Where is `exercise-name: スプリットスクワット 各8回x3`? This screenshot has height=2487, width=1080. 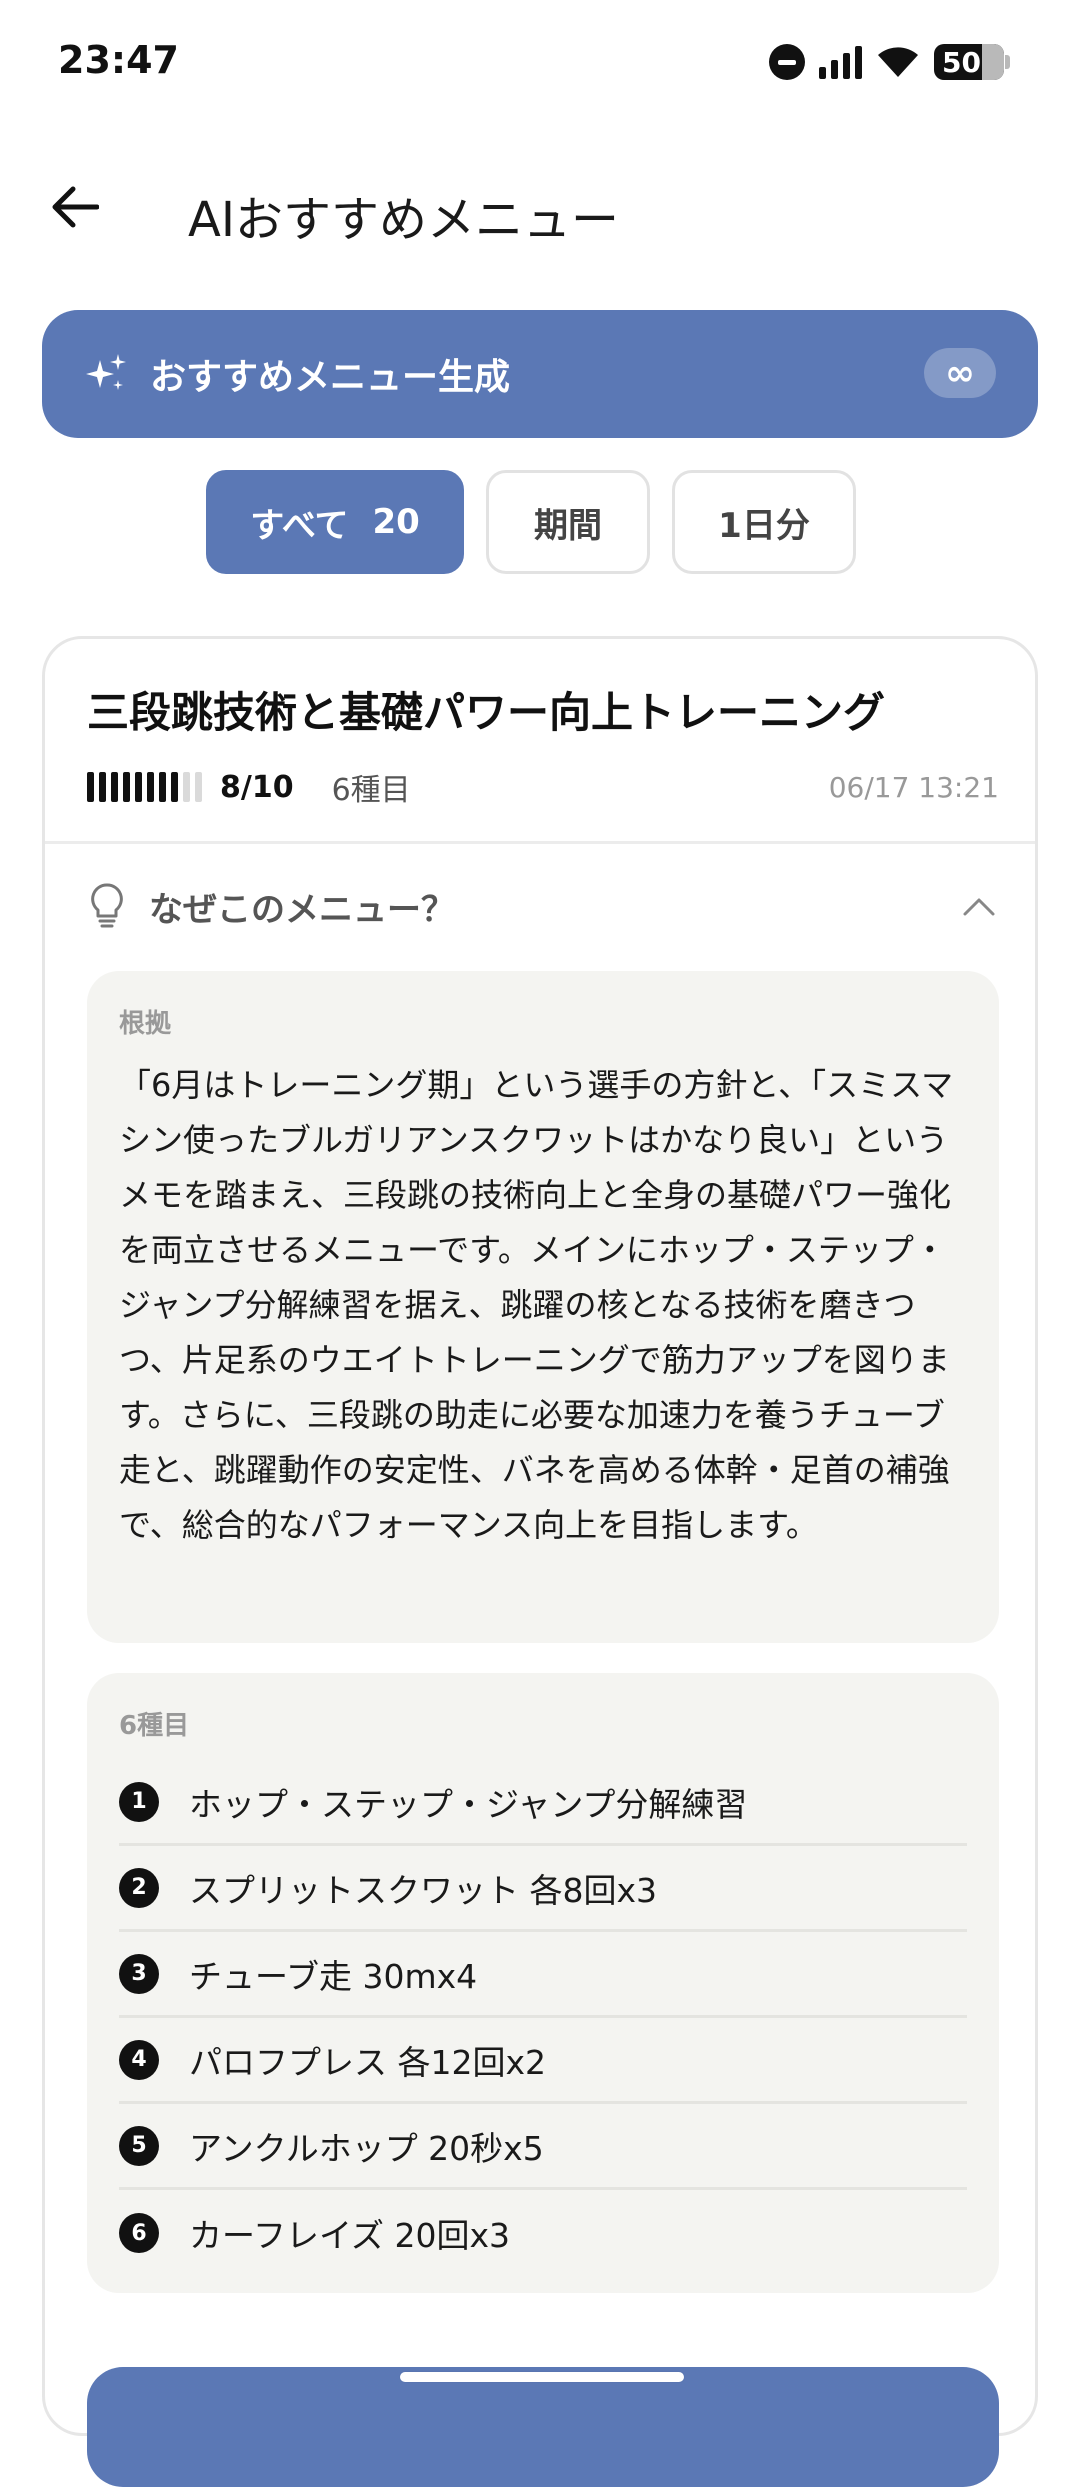 exercise-name: スプリットスクワット 各8回x3 is located at coordinates (423, 1890).